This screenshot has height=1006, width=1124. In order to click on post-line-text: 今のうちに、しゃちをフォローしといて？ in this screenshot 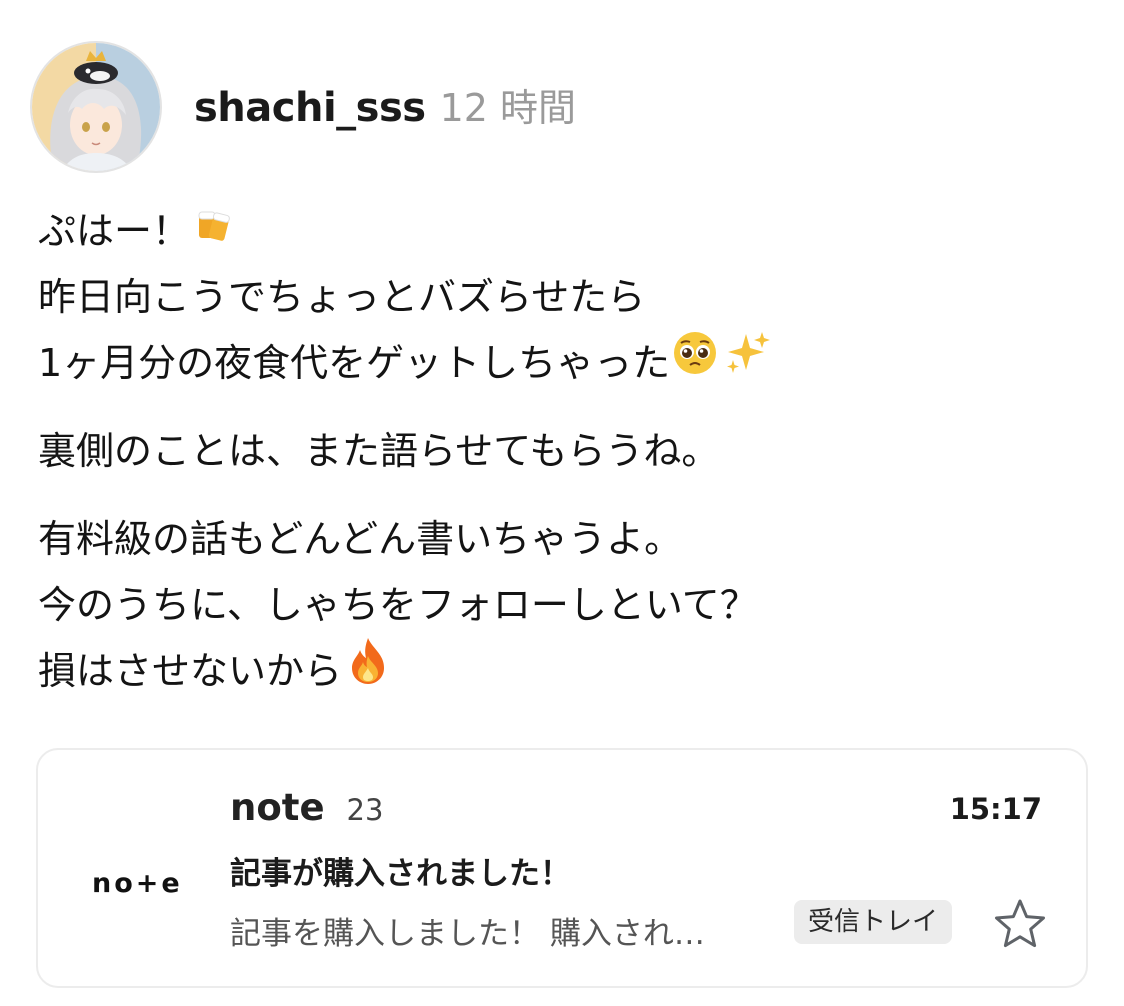, I will do `click(398, 605)`.